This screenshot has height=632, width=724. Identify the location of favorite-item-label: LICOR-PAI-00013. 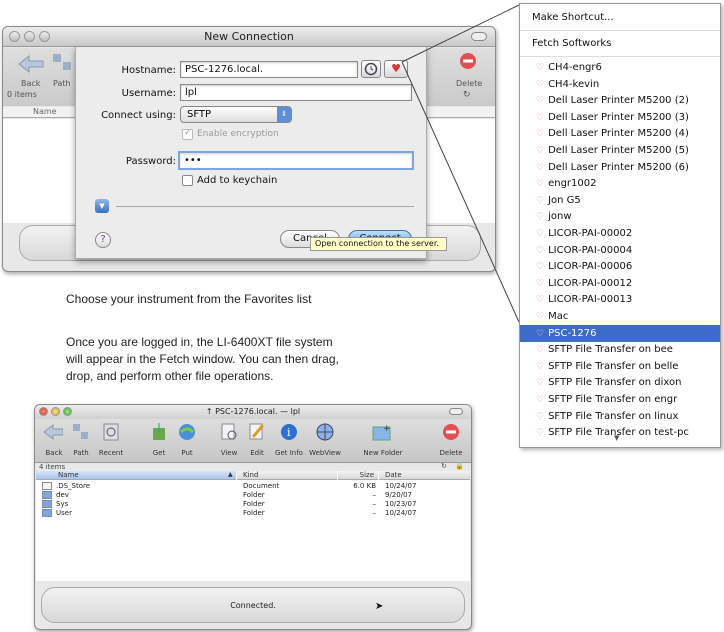
(590, 300).